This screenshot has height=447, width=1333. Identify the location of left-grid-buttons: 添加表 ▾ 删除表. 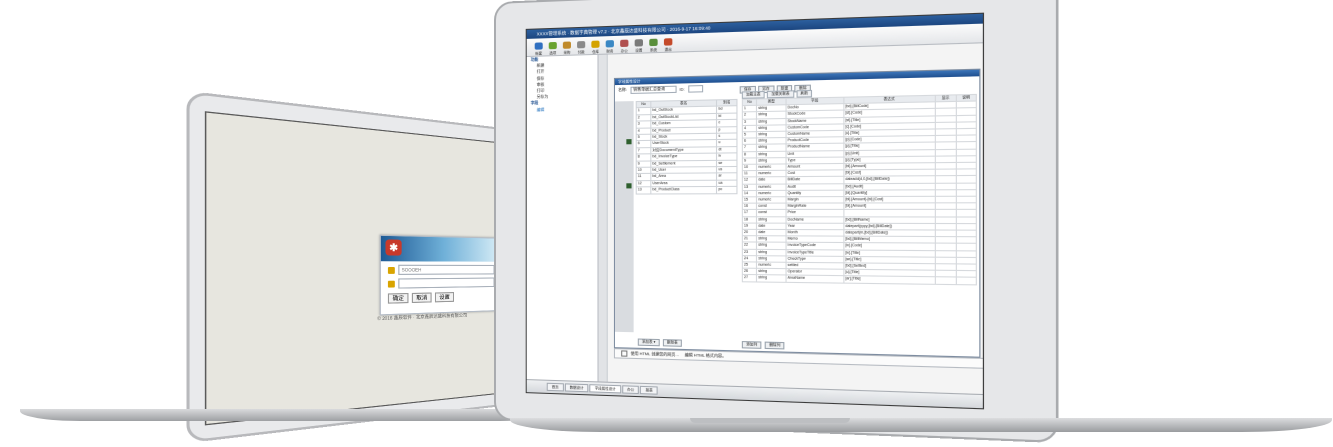
(659, 342).